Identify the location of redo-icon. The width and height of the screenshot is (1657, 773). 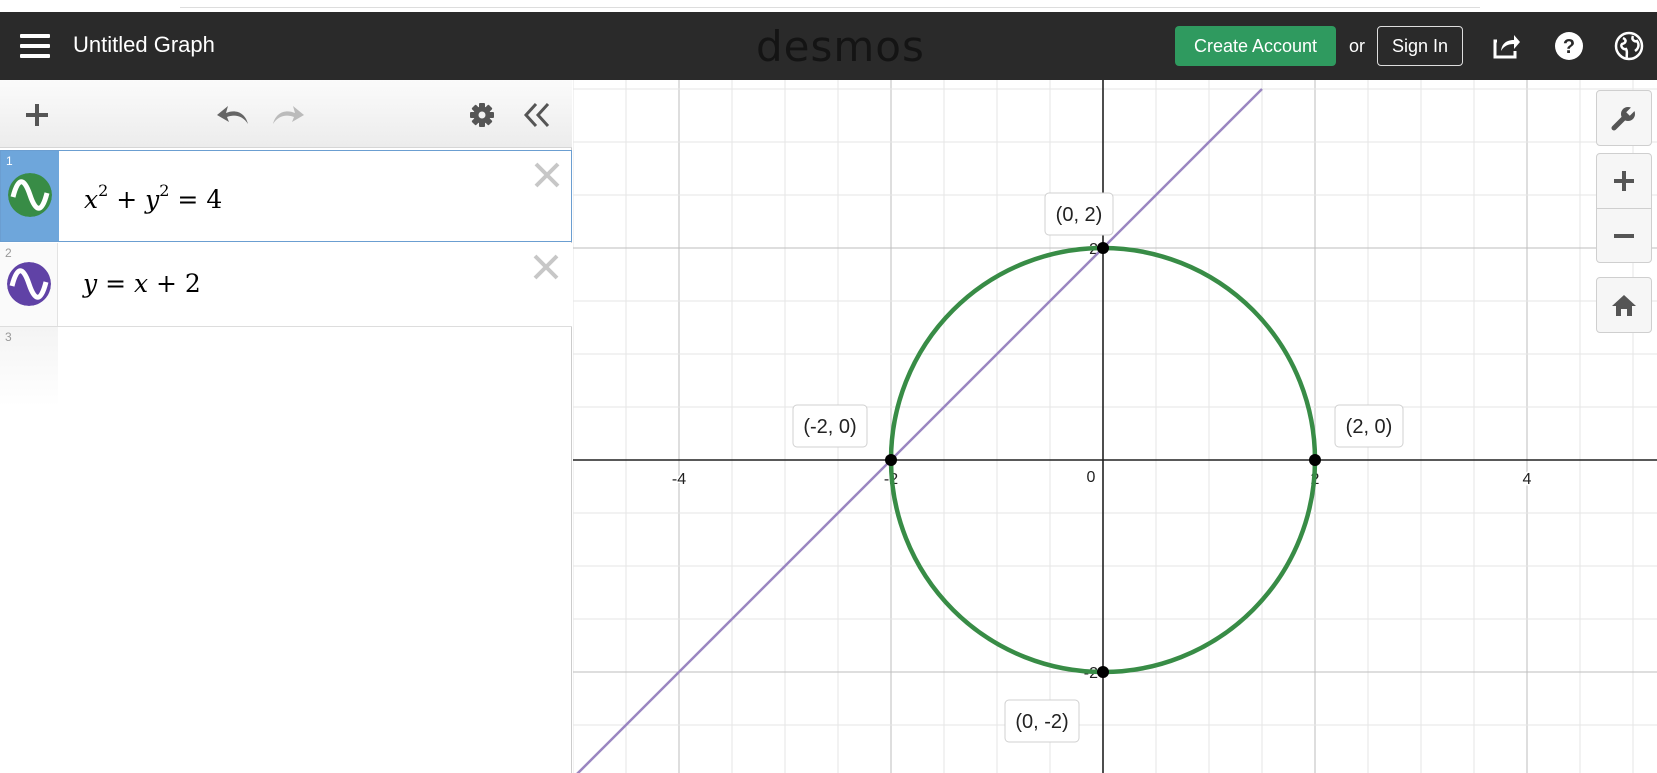
(288, 115).